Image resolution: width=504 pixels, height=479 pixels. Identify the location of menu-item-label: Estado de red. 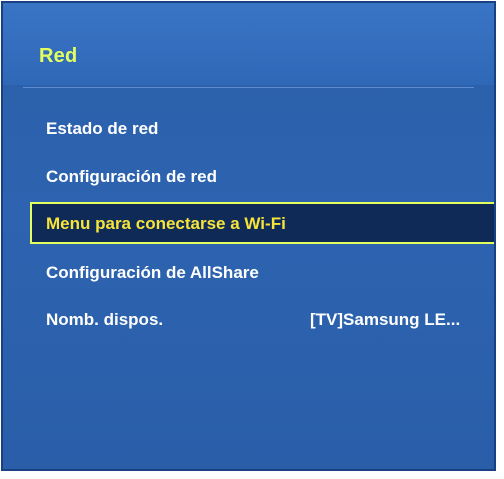
(102, 128).